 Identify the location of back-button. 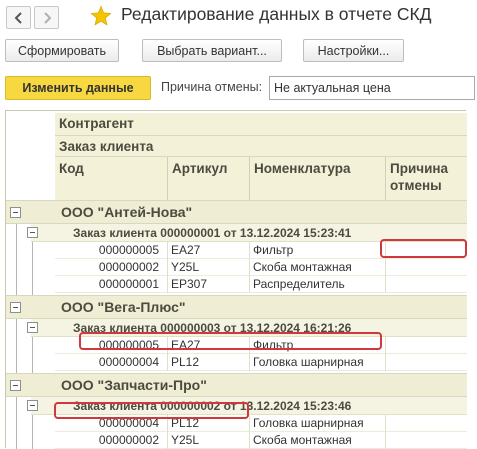
(18, 17).